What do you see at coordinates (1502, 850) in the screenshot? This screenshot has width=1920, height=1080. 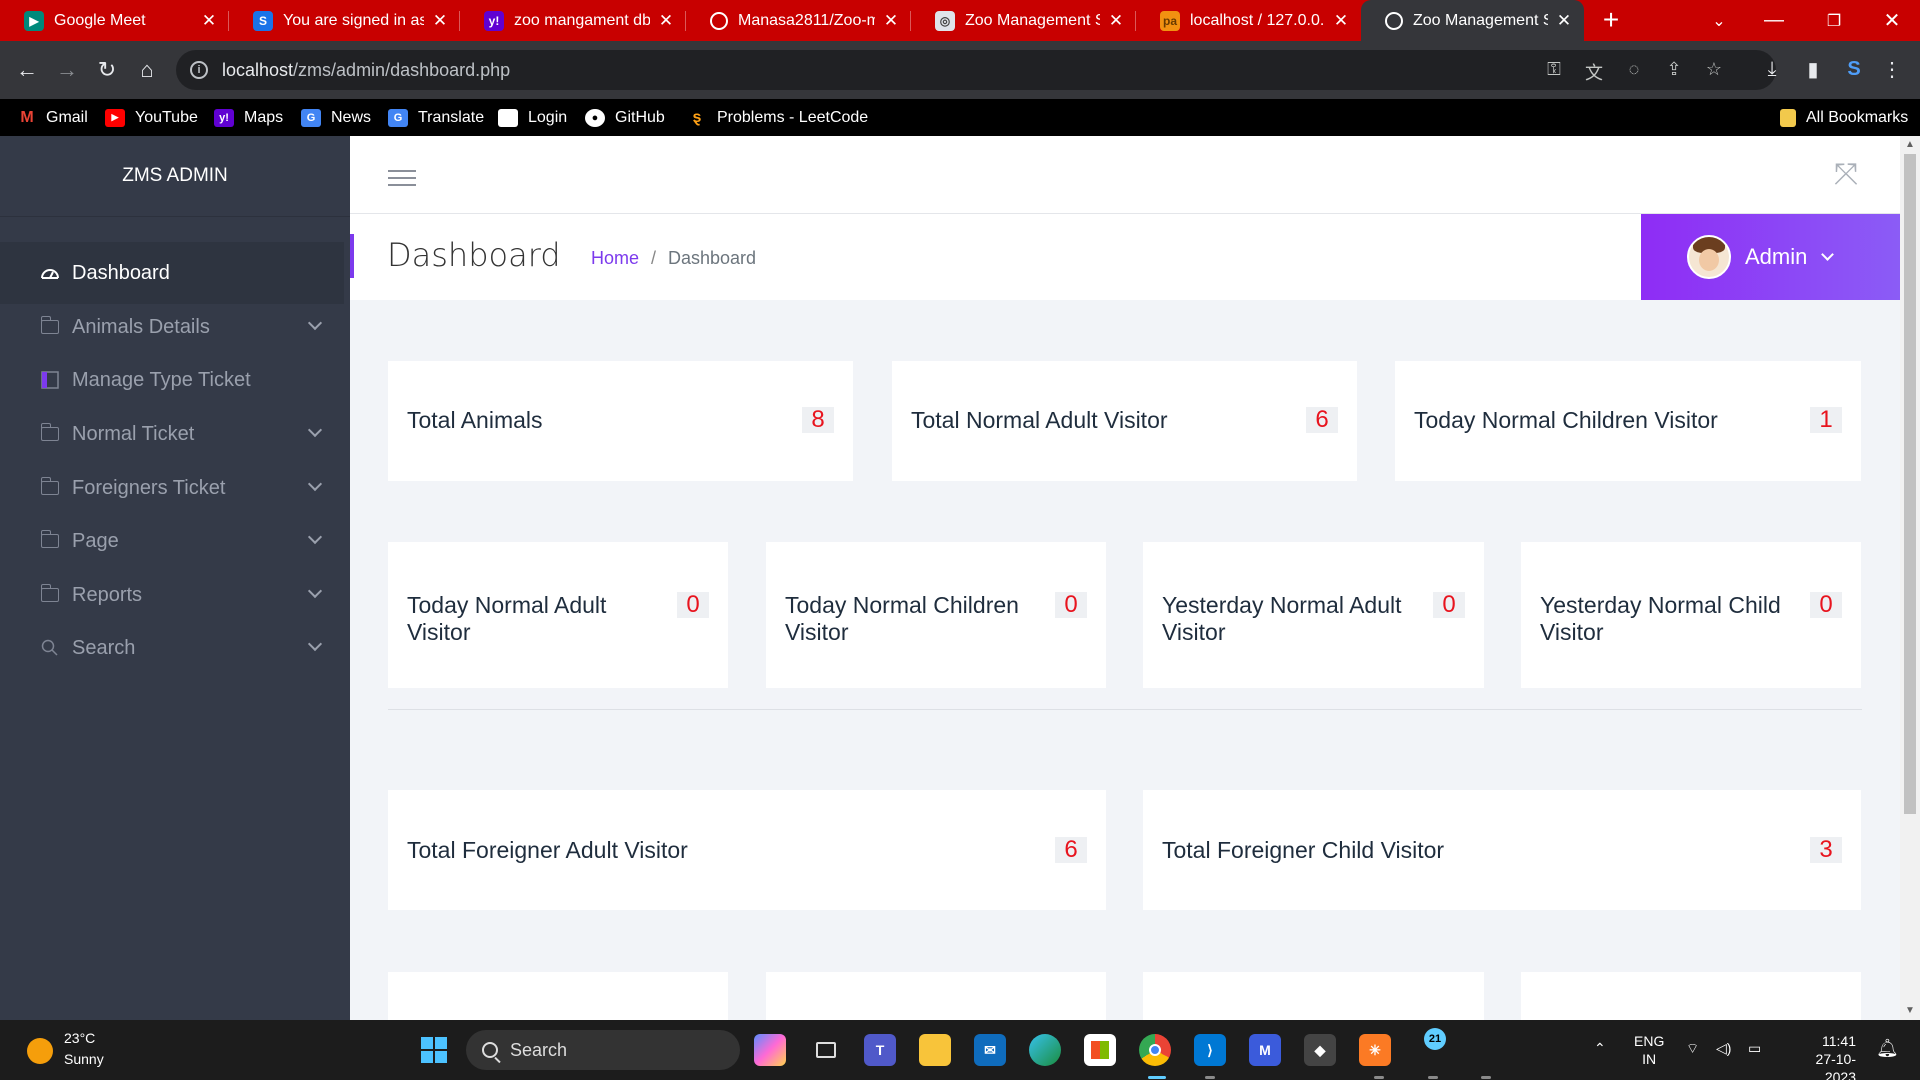 I see `stat-card-total-foreigner-child-visitor: Total Foreigner Child Visitor 3` at bounding box center [1502, 850].